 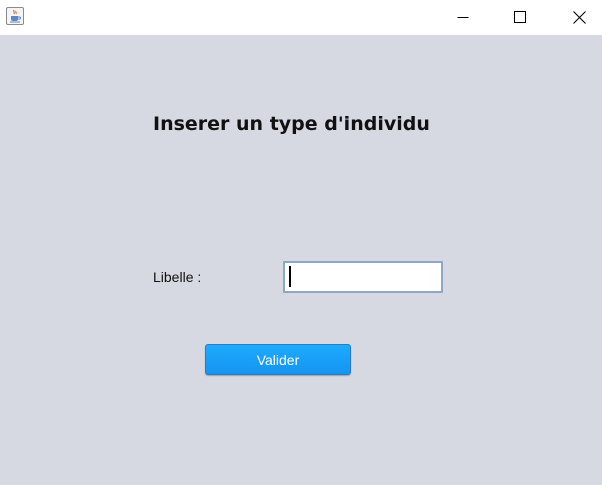 What do you see at coordinates (15, 16) in the screenshot?
I see `java-cup-icon` at bounding box center [15, 16].